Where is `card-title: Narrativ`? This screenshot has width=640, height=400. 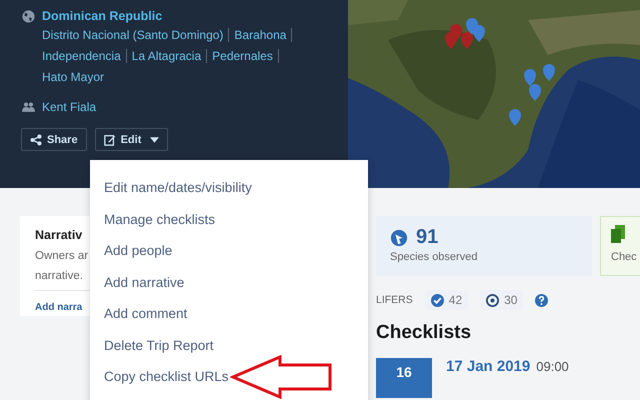 card-title: Narrativ is located at coordinates (58, 235).